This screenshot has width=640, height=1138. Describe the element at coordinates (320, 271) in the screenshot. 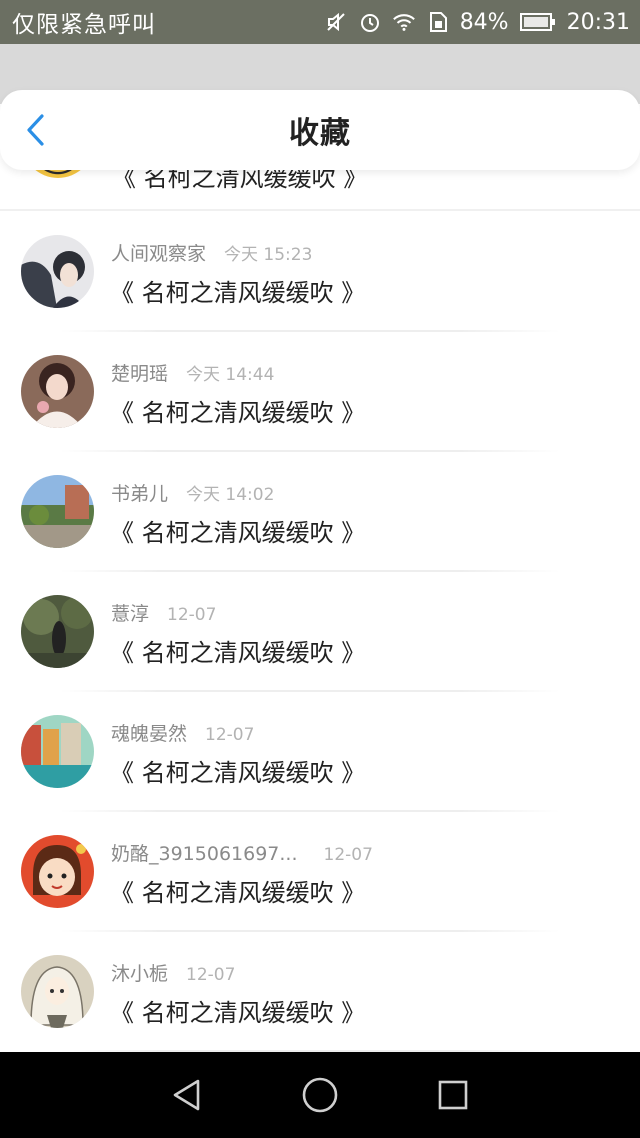

I see `list-item: 人间观察家 今天 15:23 《 名柯之清风缓缓吹 》` at that location.